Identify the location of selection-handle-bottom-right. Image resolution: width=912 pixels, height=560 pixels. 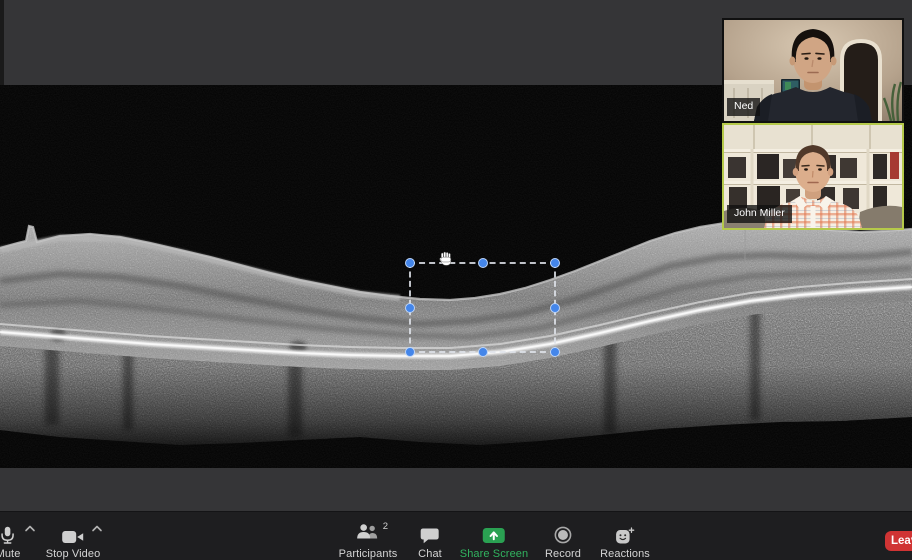
(555, 352).